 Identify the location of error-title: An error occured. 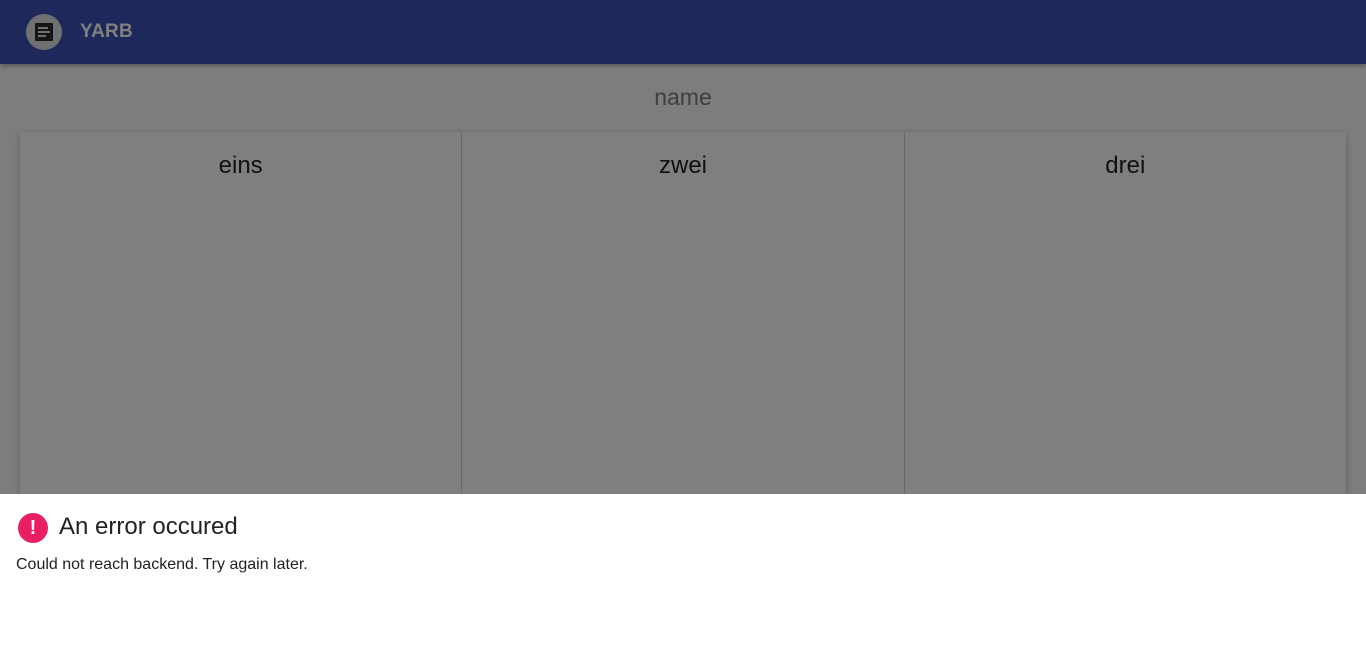
(148, 526).